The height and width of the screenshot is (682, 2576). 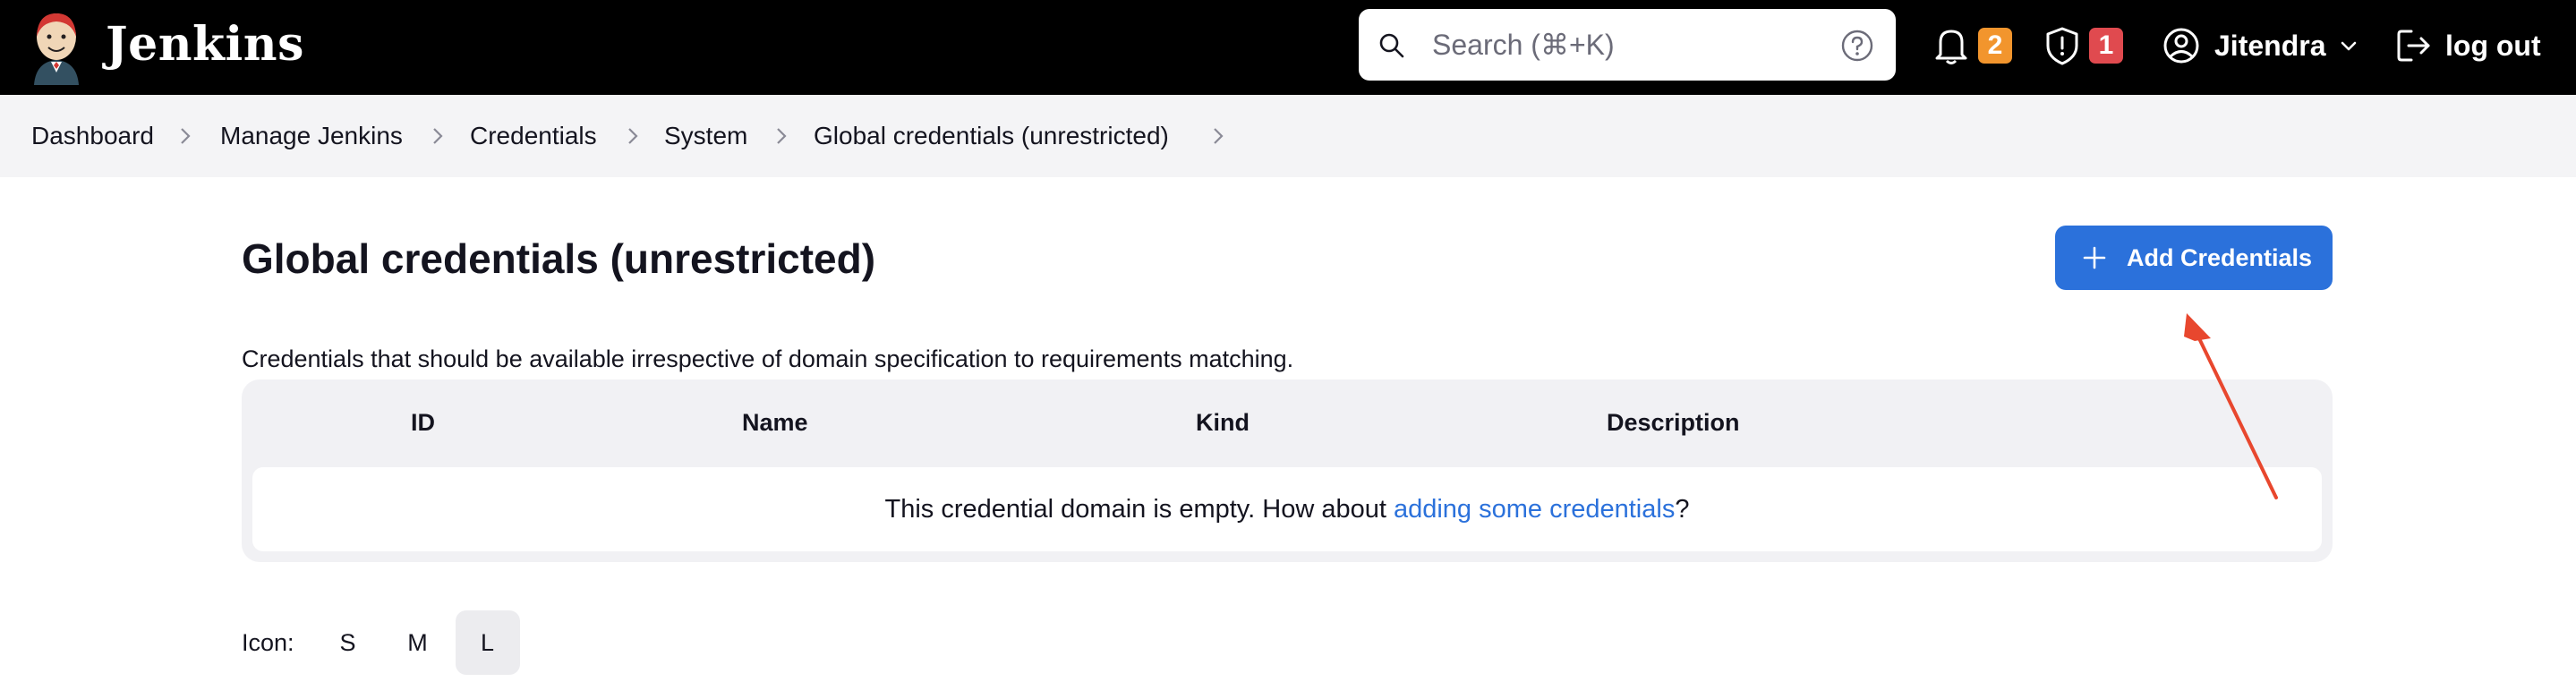 I want to click on search-box, so click(x=1627, y=45).